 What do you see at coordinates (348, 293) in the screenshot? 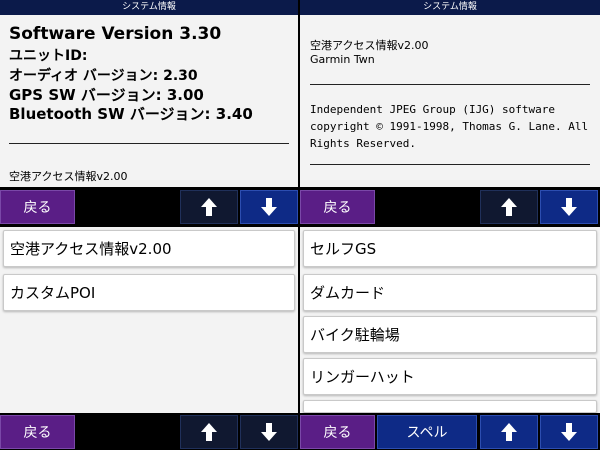
I see `list-item-label: ダムカード` at bounding box center [348, 293].